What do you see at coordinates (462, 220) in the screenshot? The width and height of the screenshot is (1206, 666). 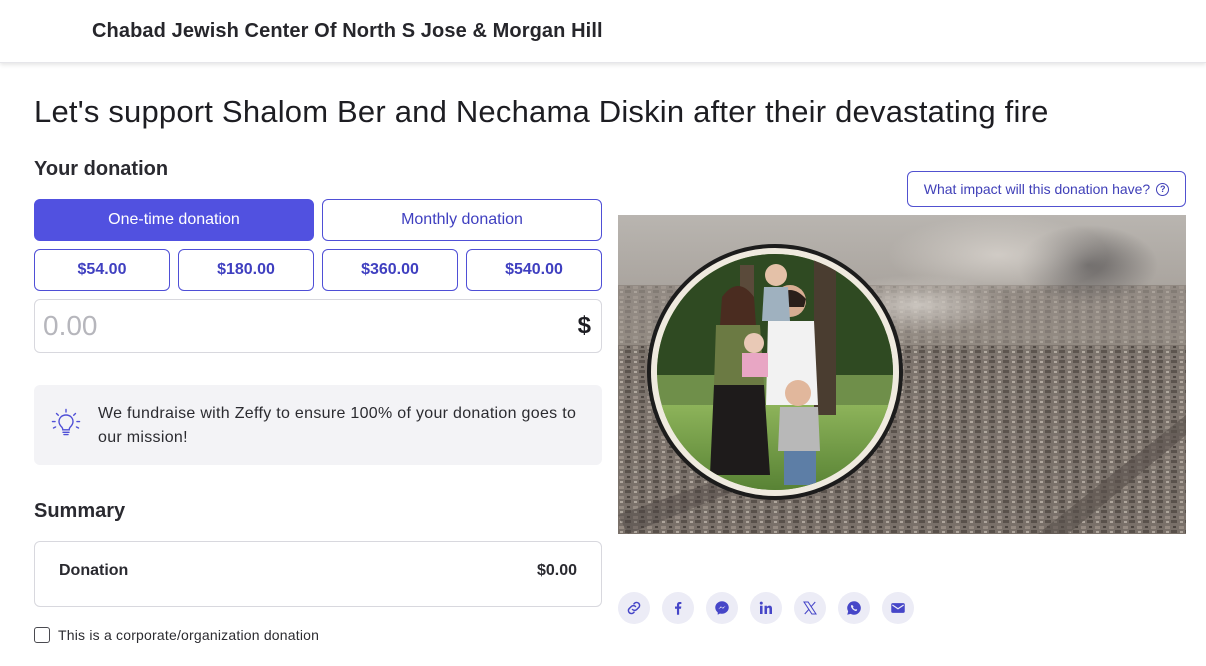 I see `monthly-donation-tab: Monthly donation` at bounding box center [462, 220].